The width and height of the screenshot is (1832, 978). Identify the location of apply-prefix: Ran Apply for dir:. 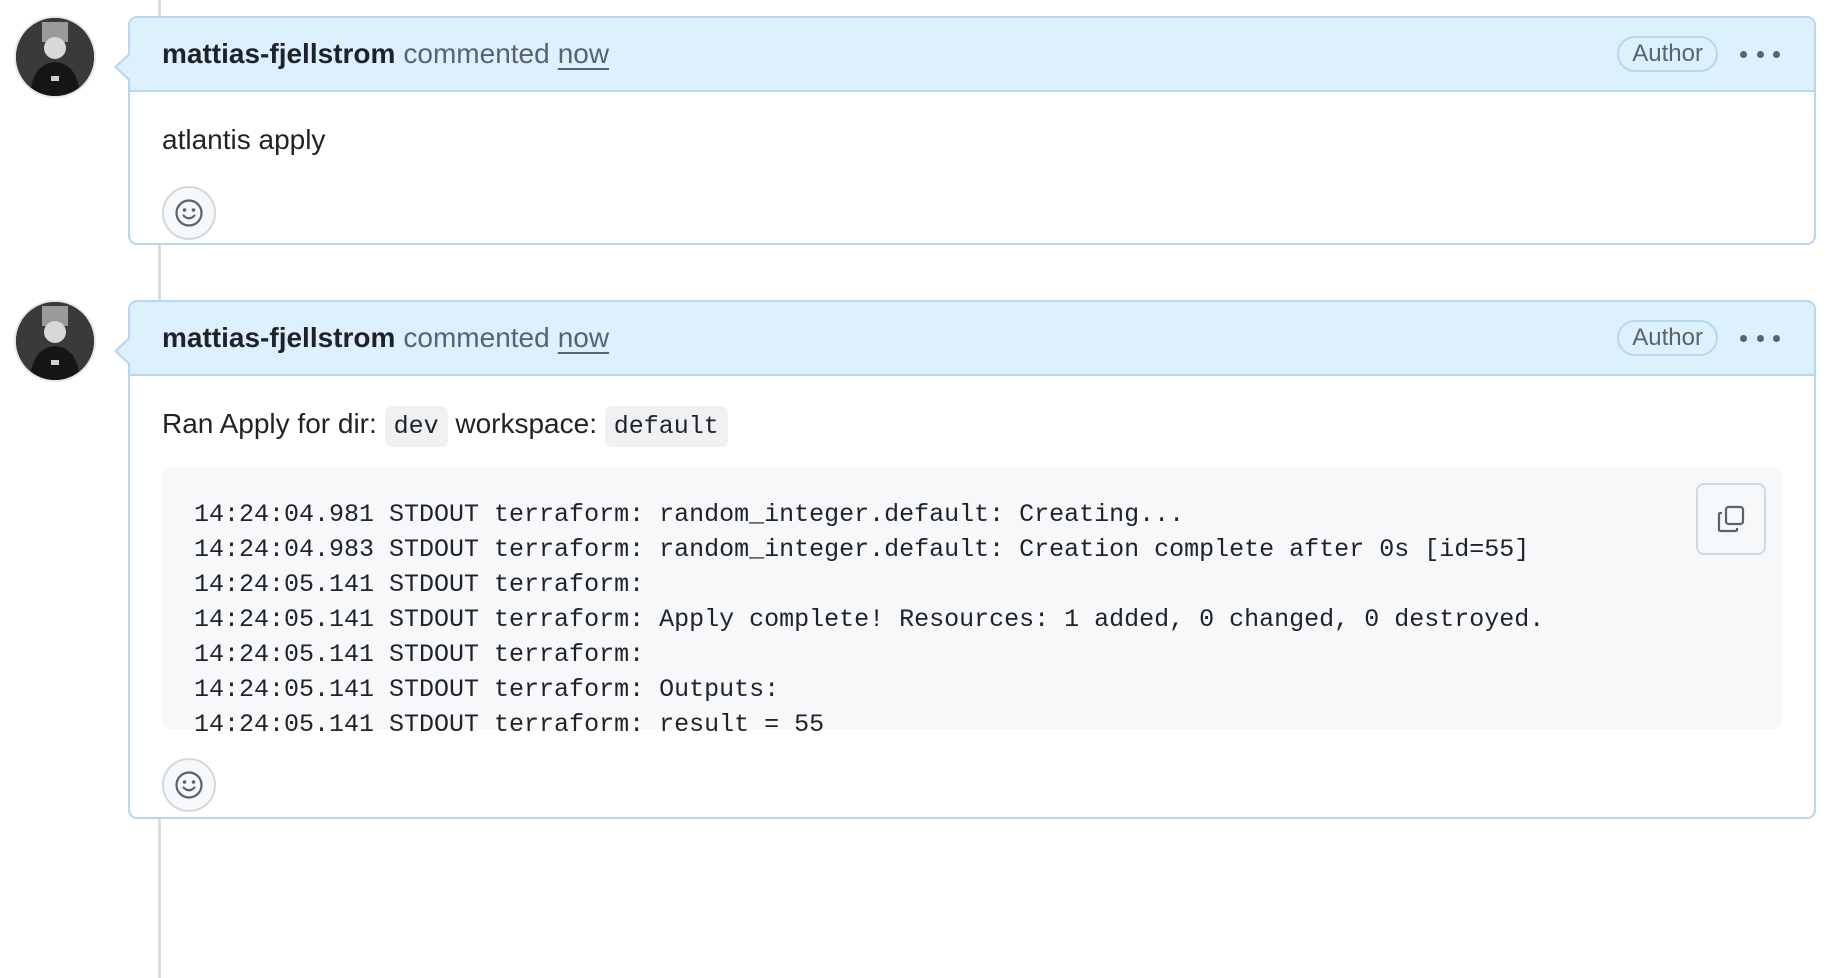
(269, 423).